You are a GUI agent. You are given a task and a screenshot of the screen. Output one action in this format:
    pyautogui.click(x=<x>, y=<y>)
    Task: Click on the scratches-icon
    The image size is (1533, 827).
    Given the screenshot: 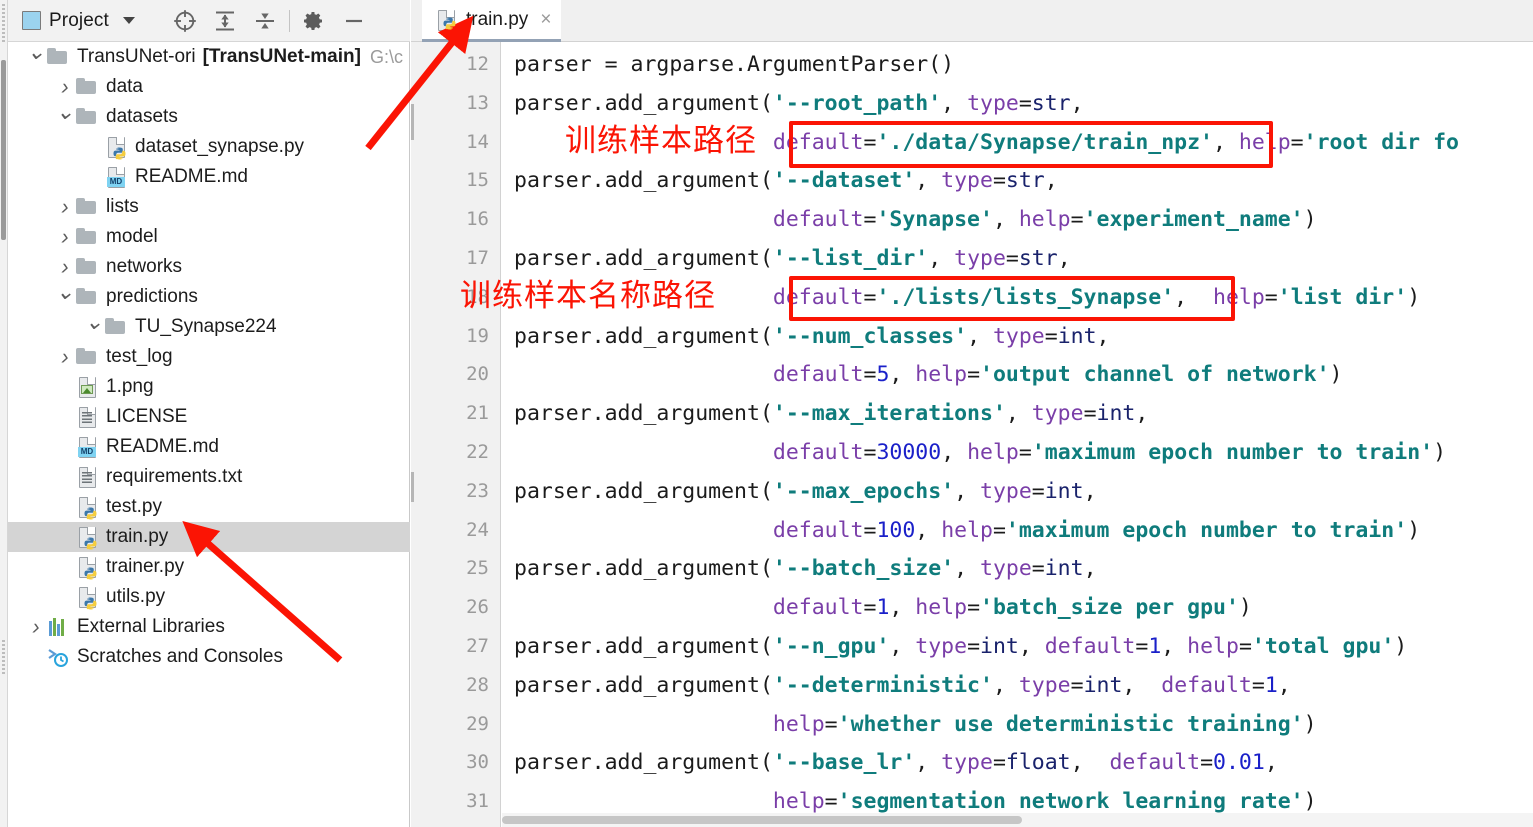 What is the action you would take?
    pyautogui.click(x=58, y=657)
    